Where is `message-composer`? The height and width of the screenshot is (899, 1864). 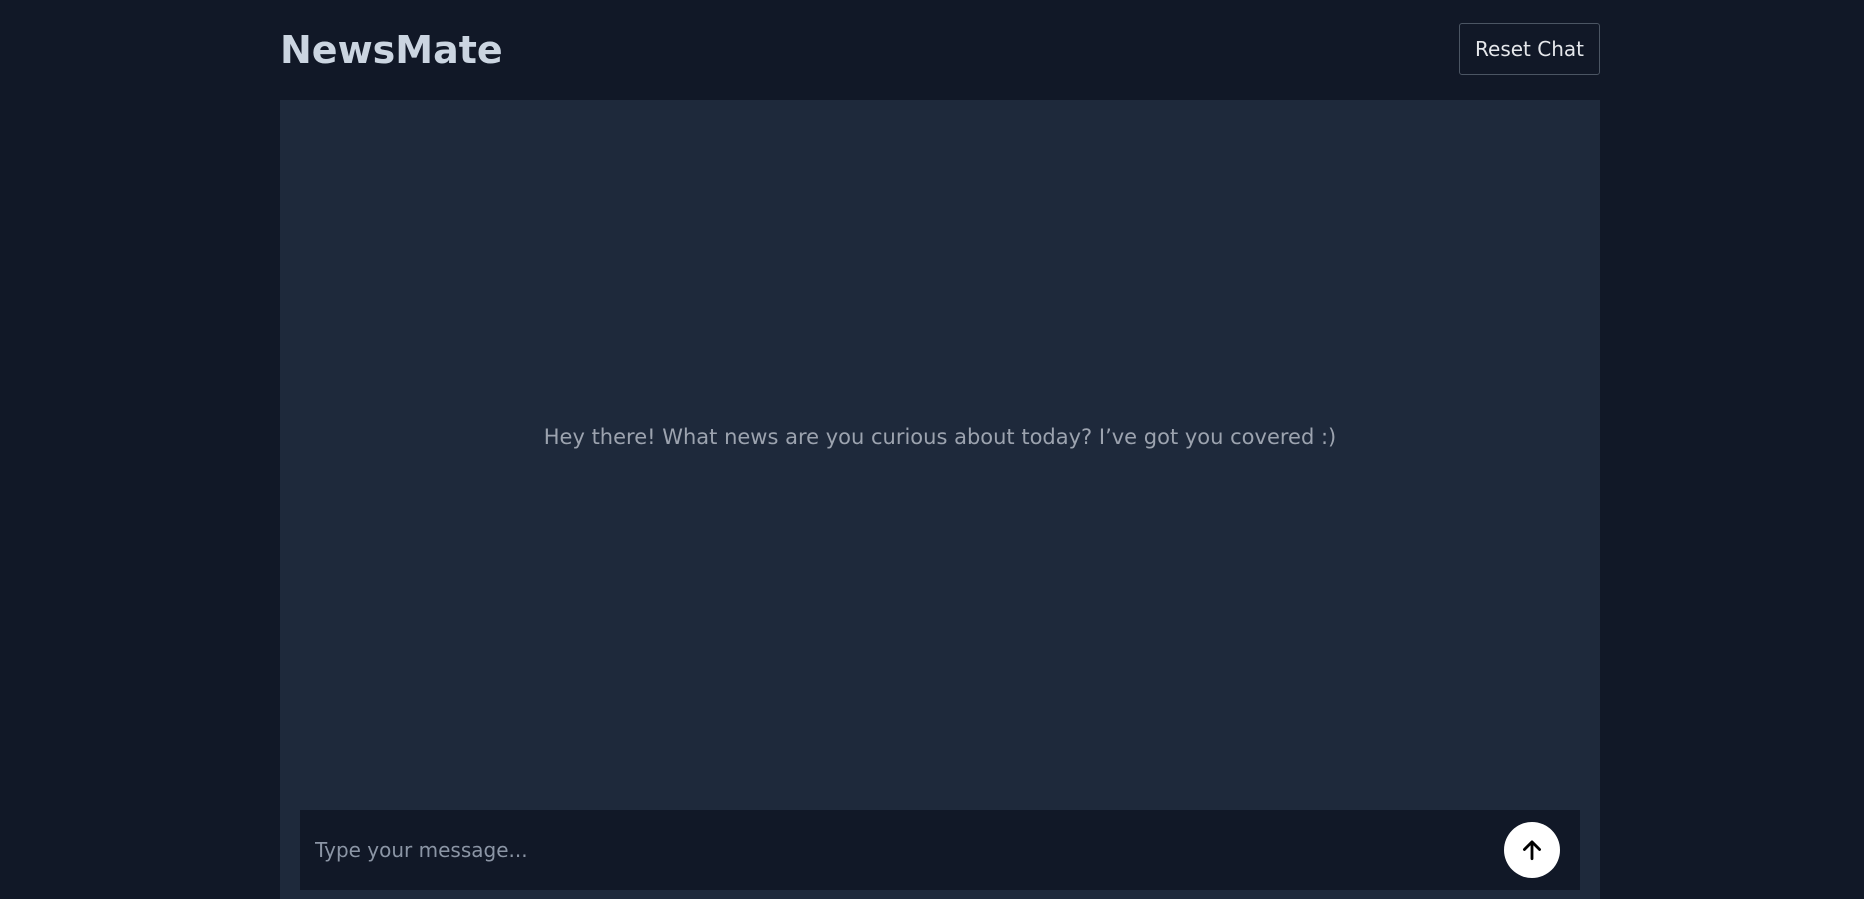
message-composer is located at coordinates (940, 850).